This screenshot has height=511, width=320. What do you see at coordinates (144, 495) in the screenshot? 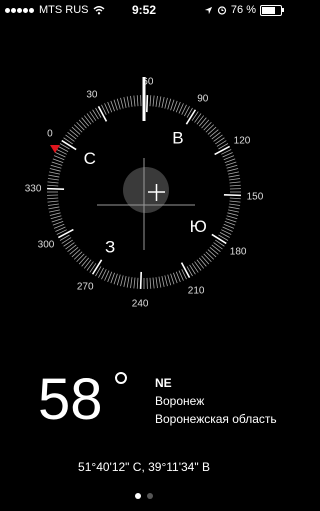
I see `page-indicator` at bounding box center [144, 495].